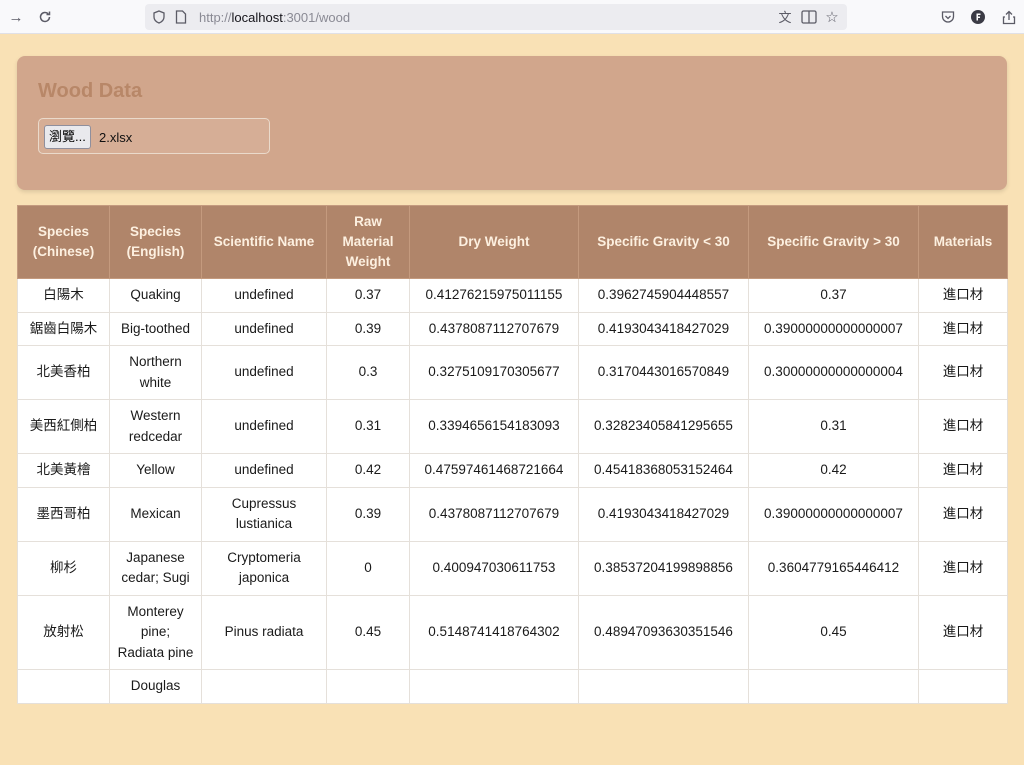 The height and width of the screenshot is (765, 1024). I want to click on cell-species-chinese: 放射松, so click(63, 632).